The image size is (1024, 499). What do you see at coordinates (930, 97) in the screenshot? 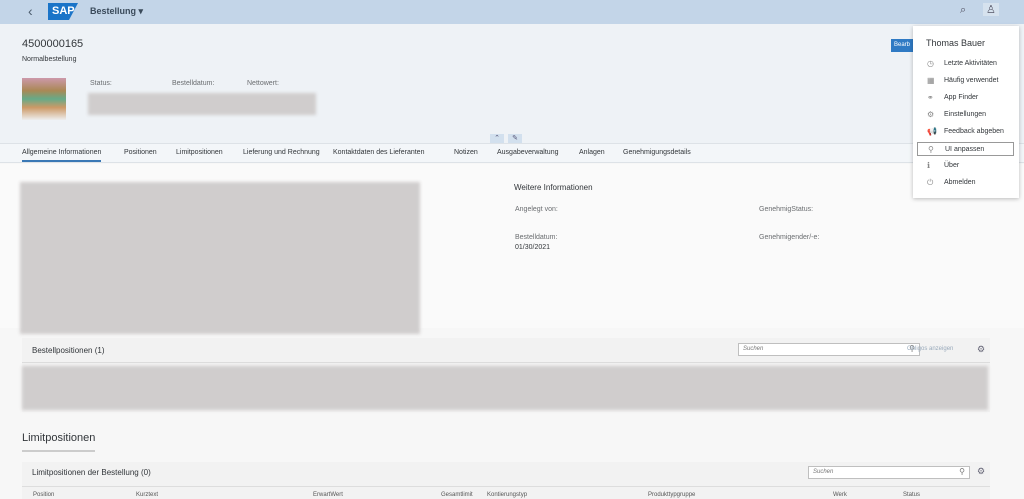
I see `binoculars-icon: ⚭` at bounding box center [930, 97].